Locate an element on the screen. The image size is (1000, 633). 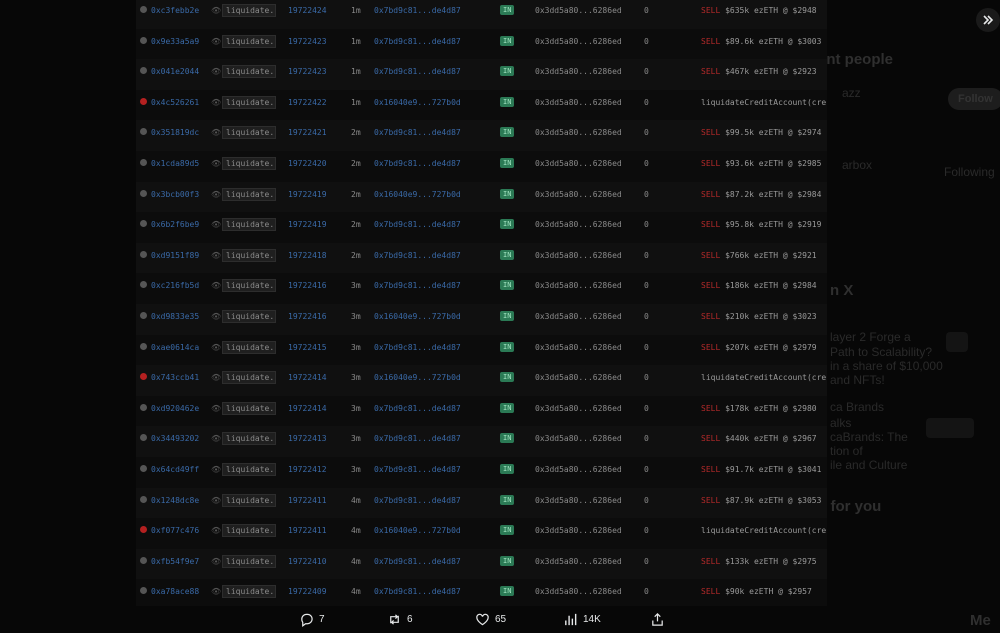
tx-hash-link: 0xae0614ca is located at coordinates (175, 347).